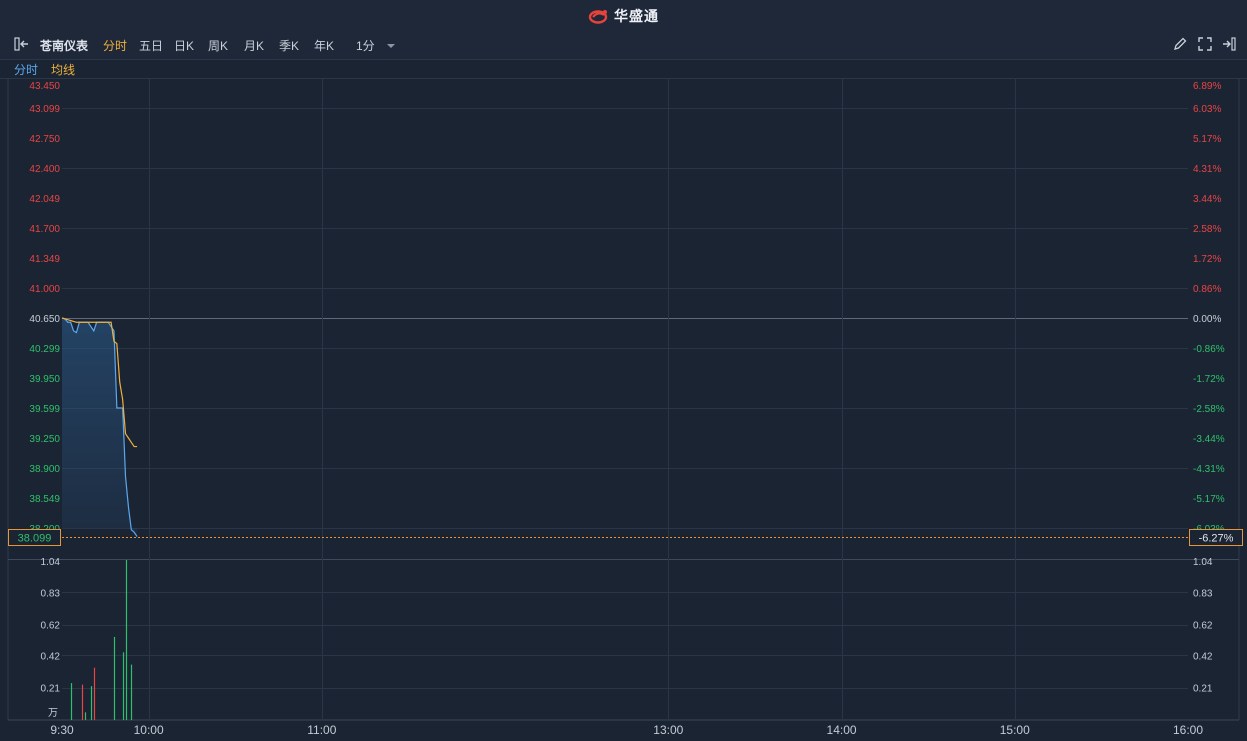 The height and width of the screenshot is (741, 1247). I want to click on price-tick-label: 40.650, so click(44, 319).